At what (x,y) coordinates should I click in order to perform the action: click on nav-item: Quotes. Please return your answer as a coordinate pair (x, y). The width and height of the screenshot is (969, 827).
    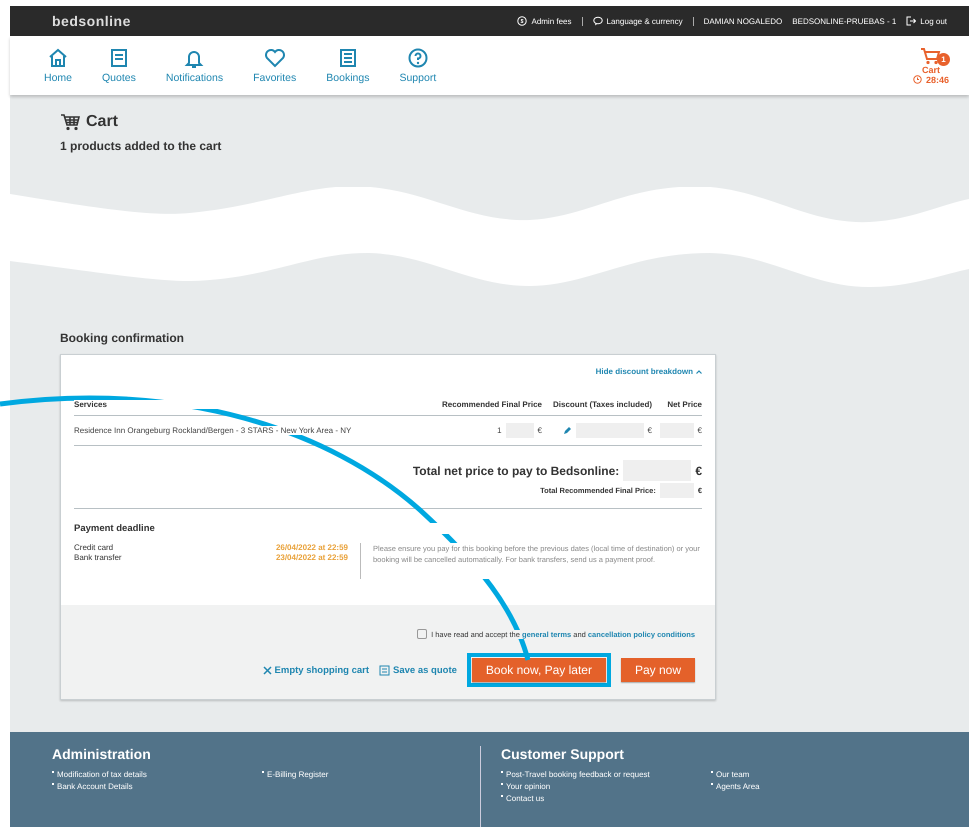
    Looking at the image, I should click on (119, 65).